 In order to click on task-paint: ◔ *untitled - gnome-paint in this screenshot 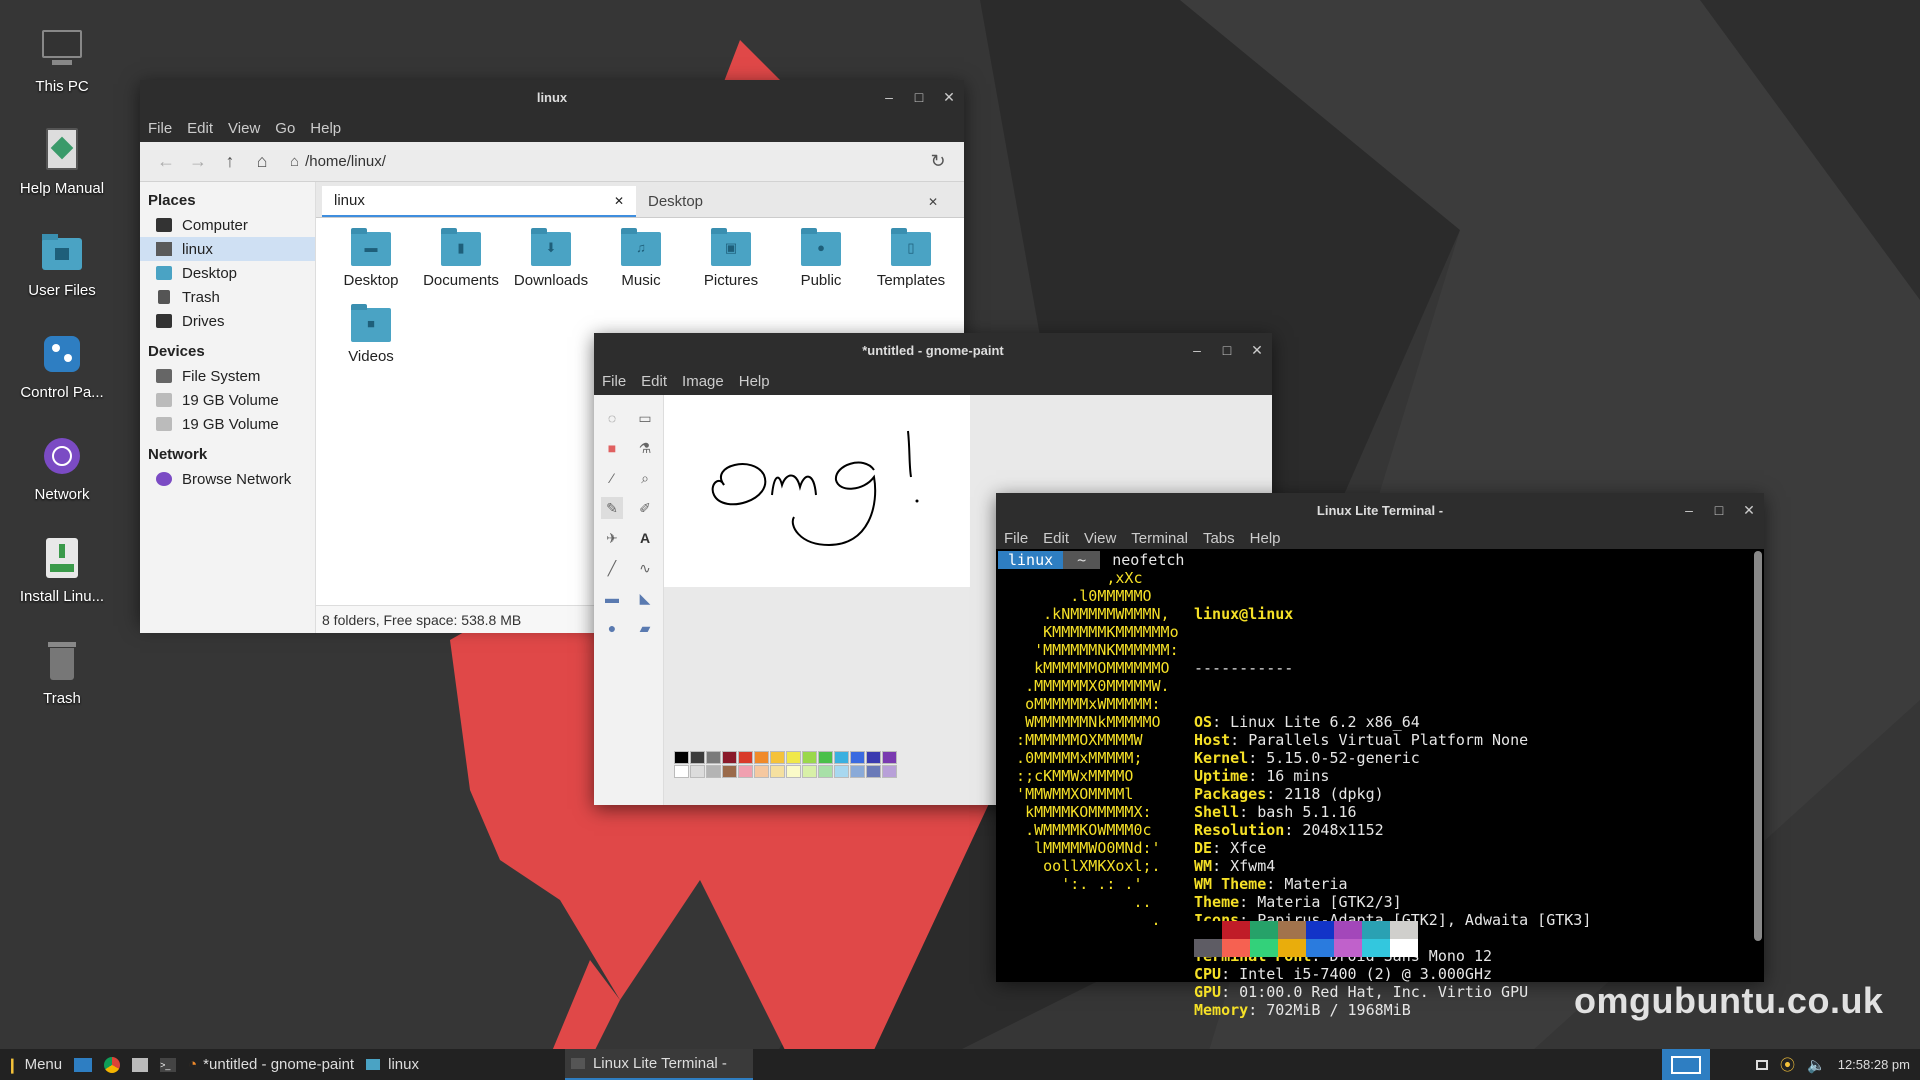, I will do `click(271, 1064)`.